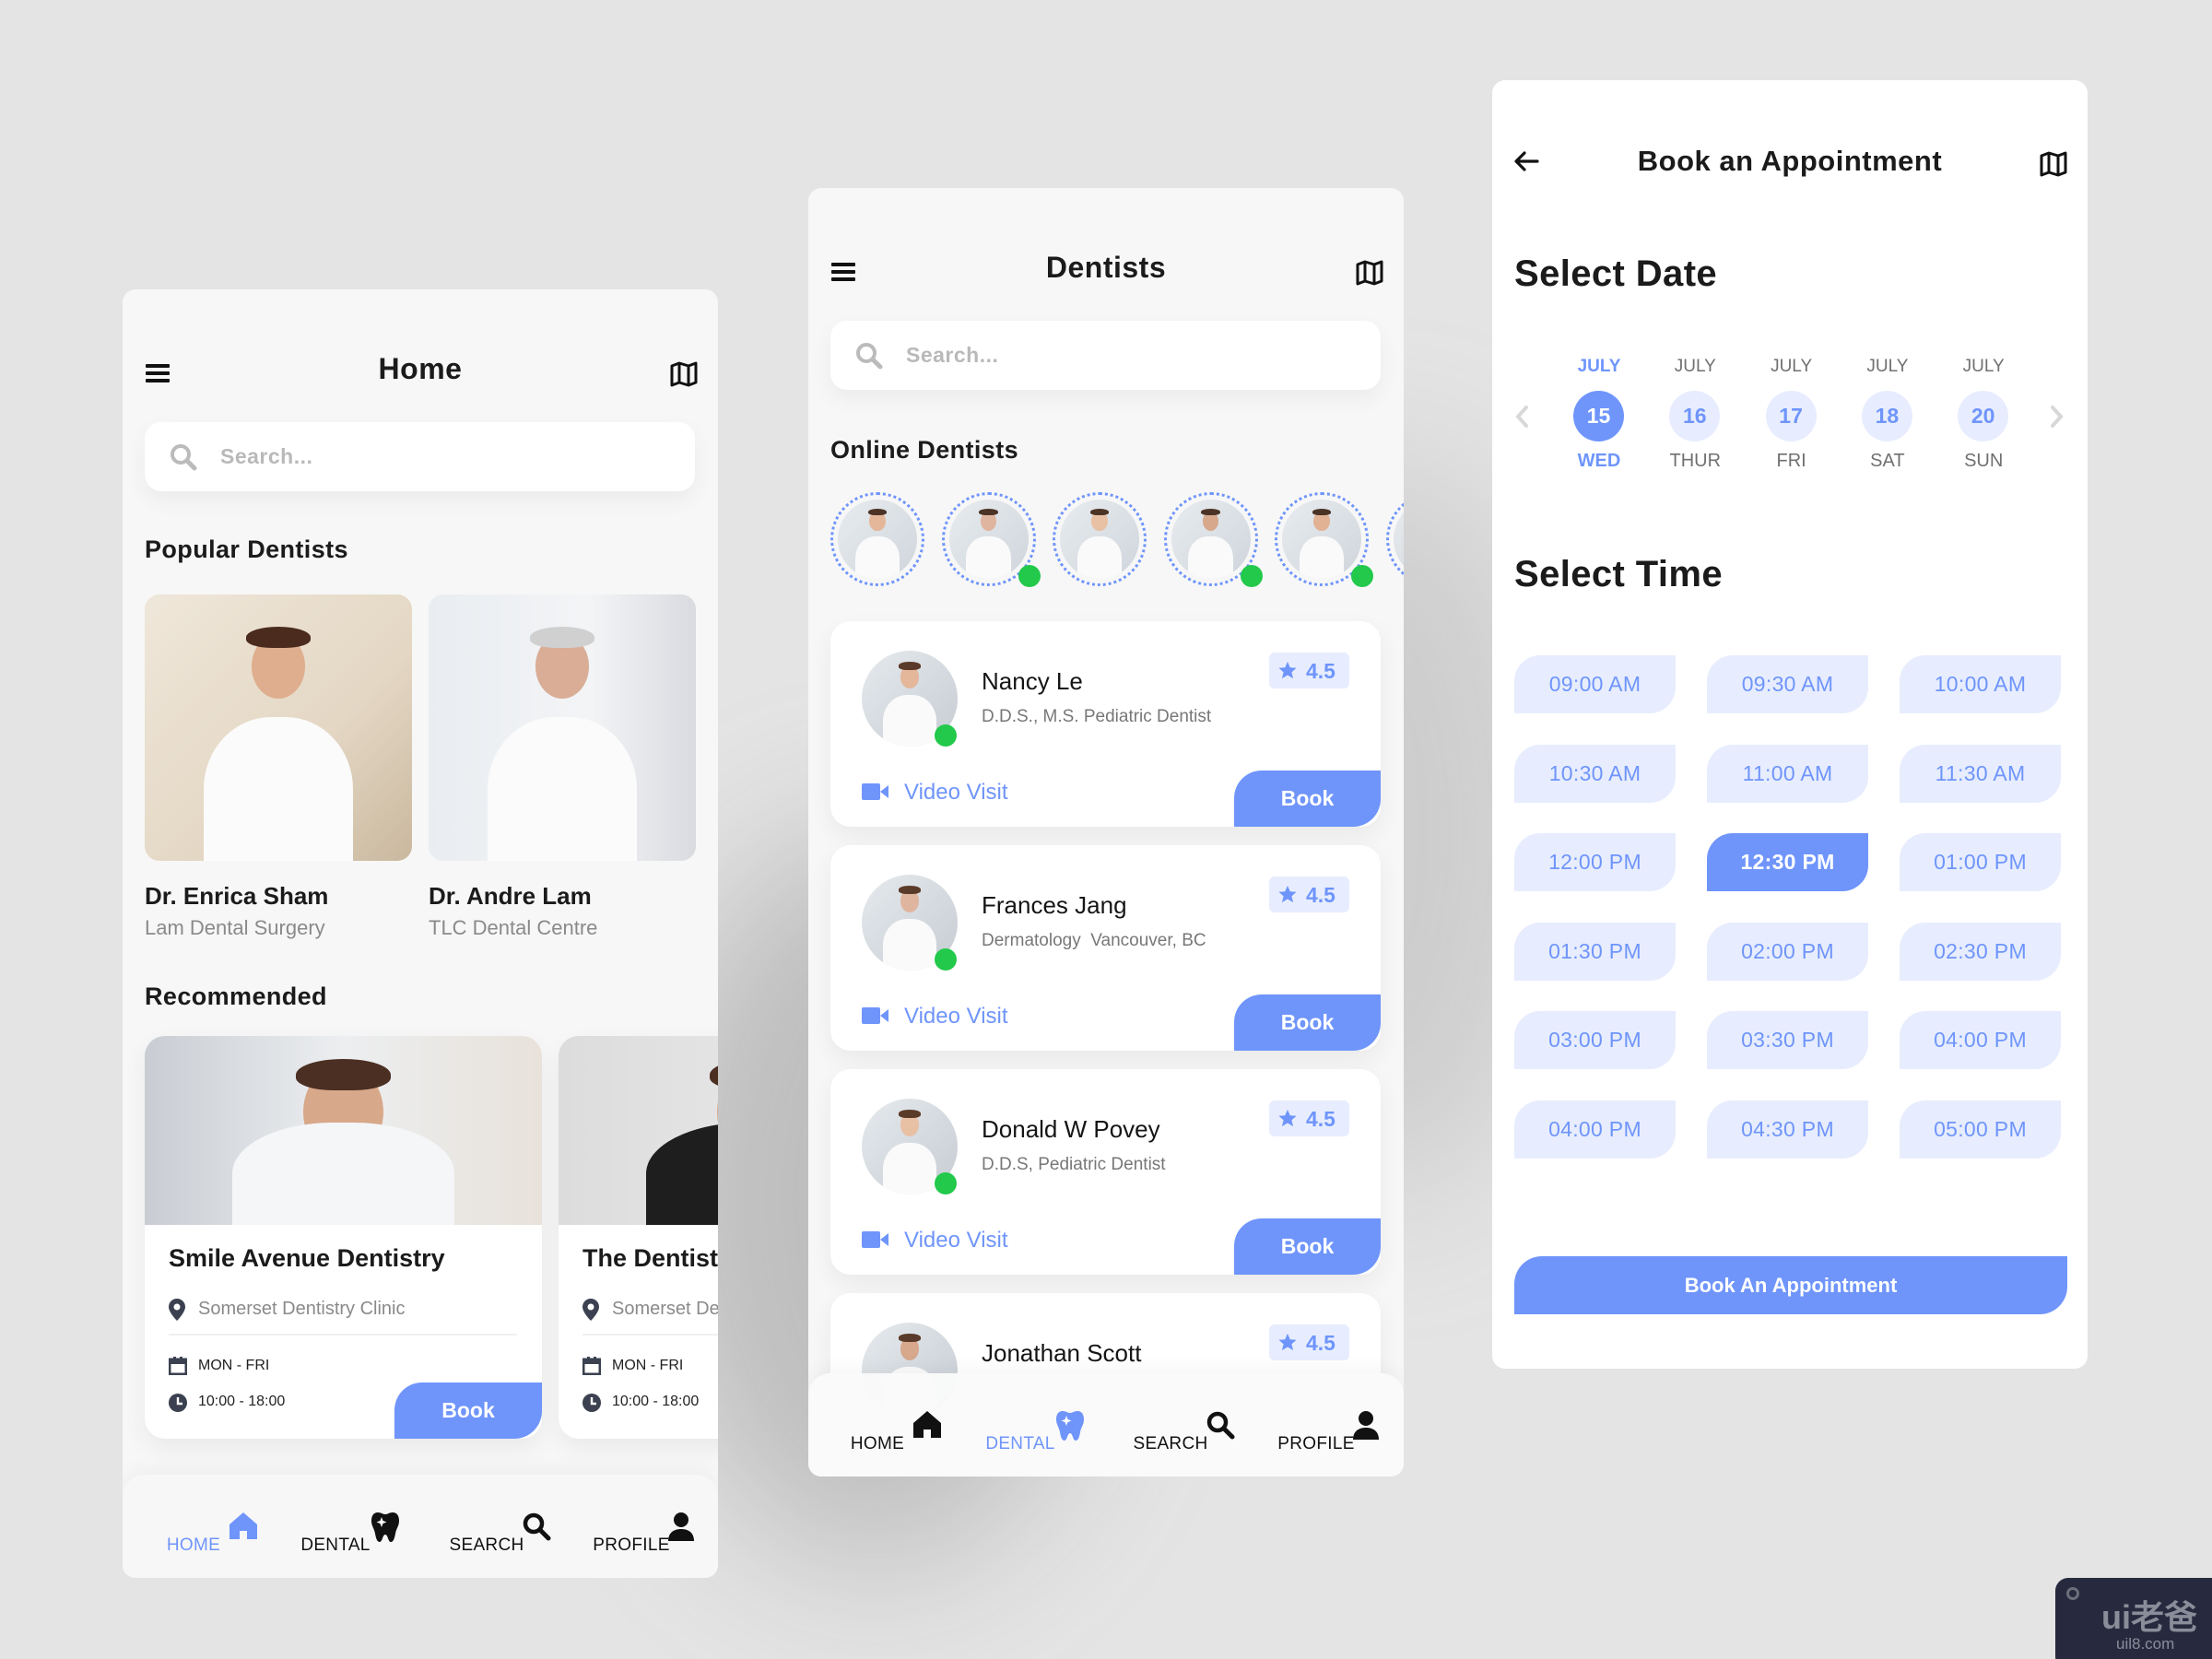 The image size is (2212, 1659). What do you see at coordinates (2057, 419) in the screenshot?
I see `chevron-right-icon` at bounding box center [2057, 419].